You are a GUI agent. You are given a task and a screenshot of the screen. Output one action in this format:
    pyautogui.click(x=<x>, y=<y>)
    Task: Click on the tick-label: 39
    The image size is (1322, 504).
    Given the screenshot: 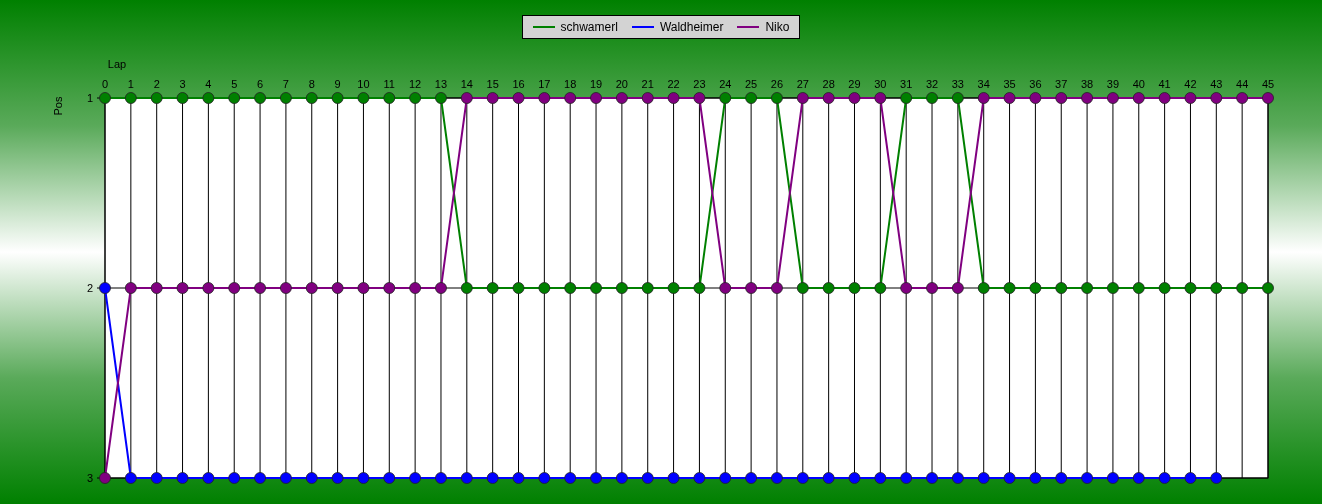 What is the action you would take?
    pyautogui.click(x=1113, y=84)
    